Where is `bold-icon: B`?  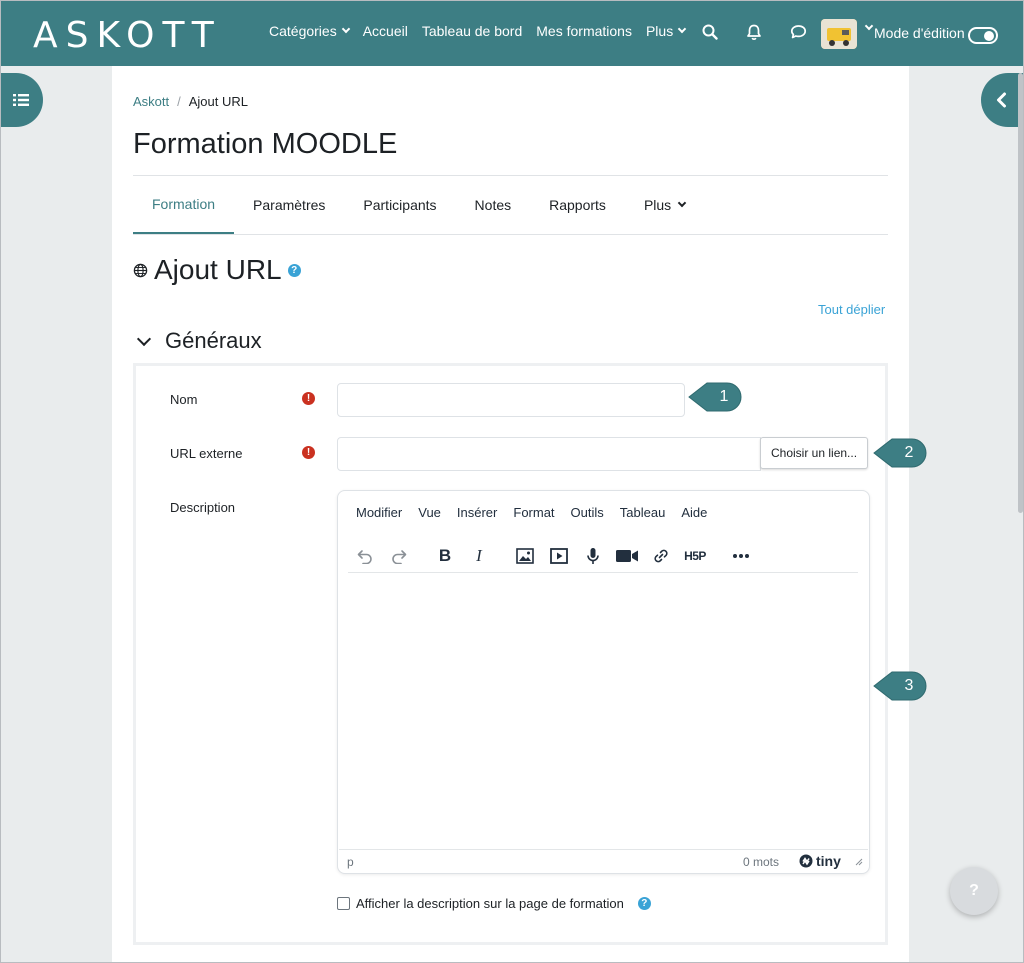
bold-icon: B is located at coordinates (445, 556).